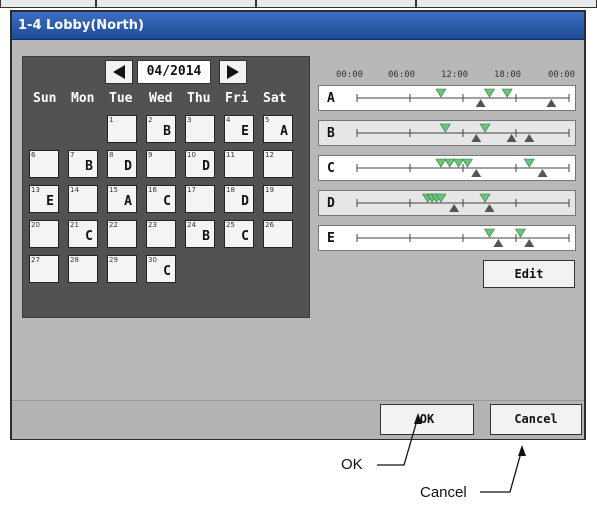 The height and width of the screenshot is (519, 597). I want to click on calendar-day: 13 E, so click(44, 199).